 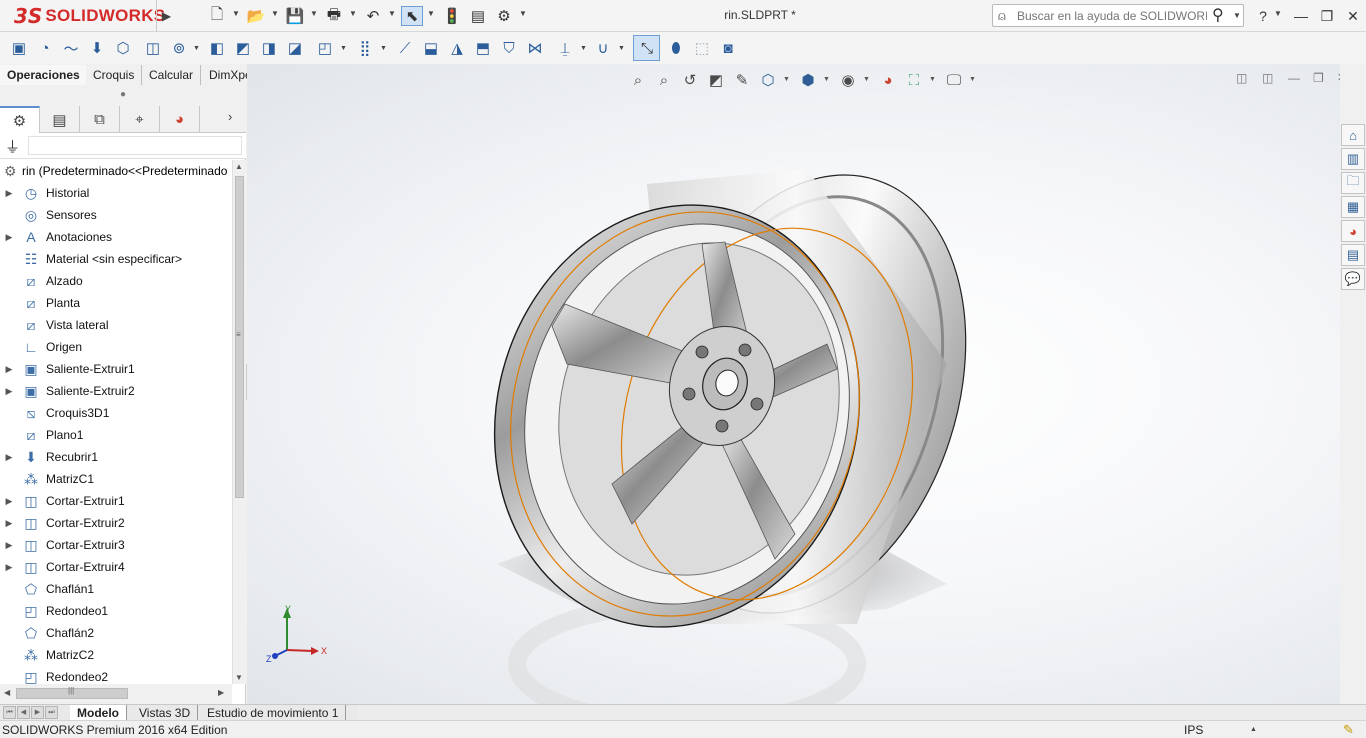 I want to click on new-document-icon: 🗋, so click(x=217, y=16).